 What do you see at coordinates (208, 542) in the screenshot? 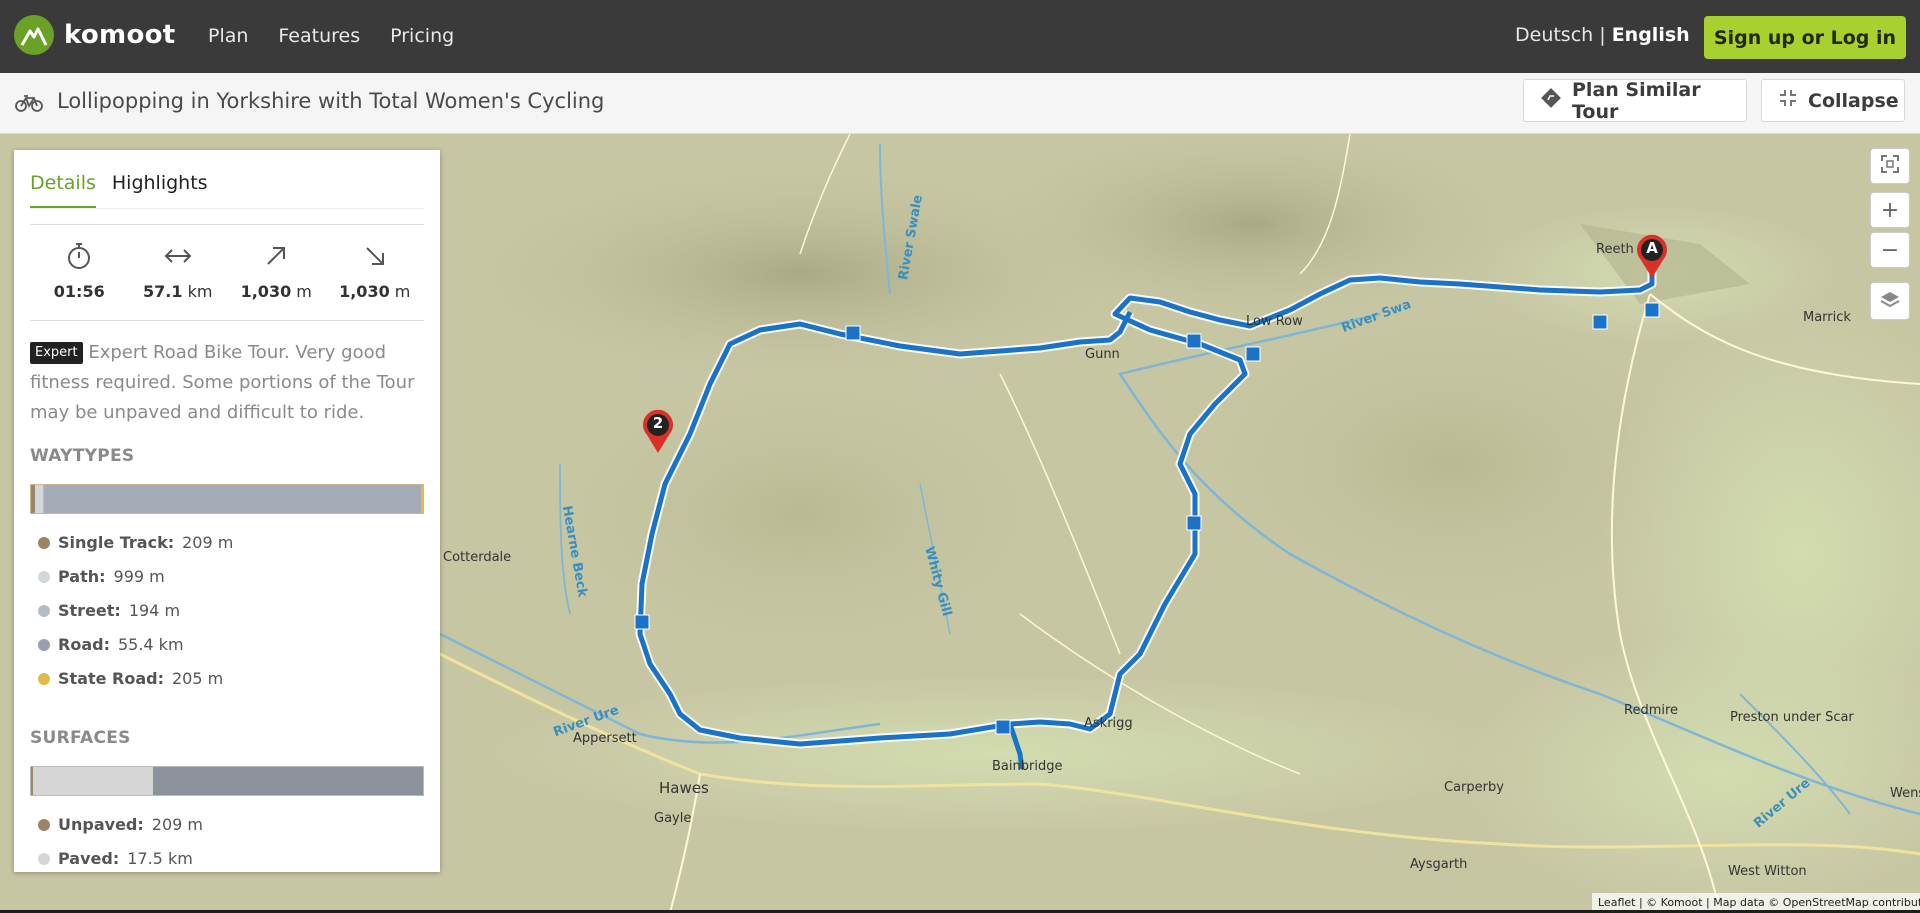
I see `waytype-value: 209 m` at bounding box center [208, 542].